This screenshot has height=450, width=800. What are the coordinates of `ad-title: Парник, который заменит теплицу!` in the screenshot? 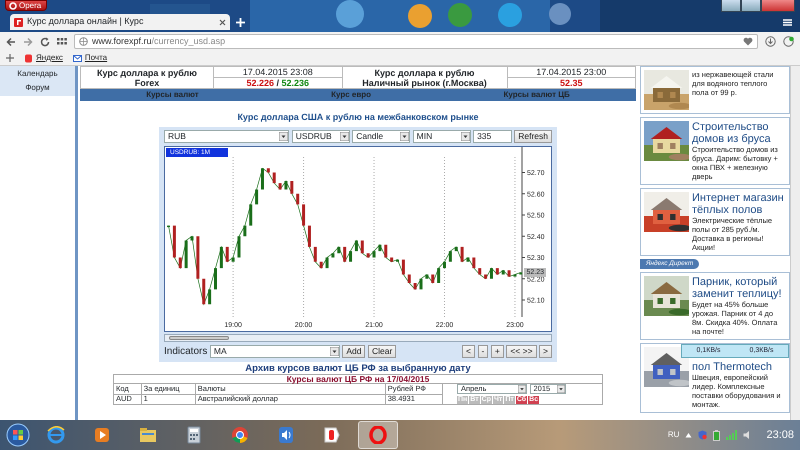 It's located at (739, 288).